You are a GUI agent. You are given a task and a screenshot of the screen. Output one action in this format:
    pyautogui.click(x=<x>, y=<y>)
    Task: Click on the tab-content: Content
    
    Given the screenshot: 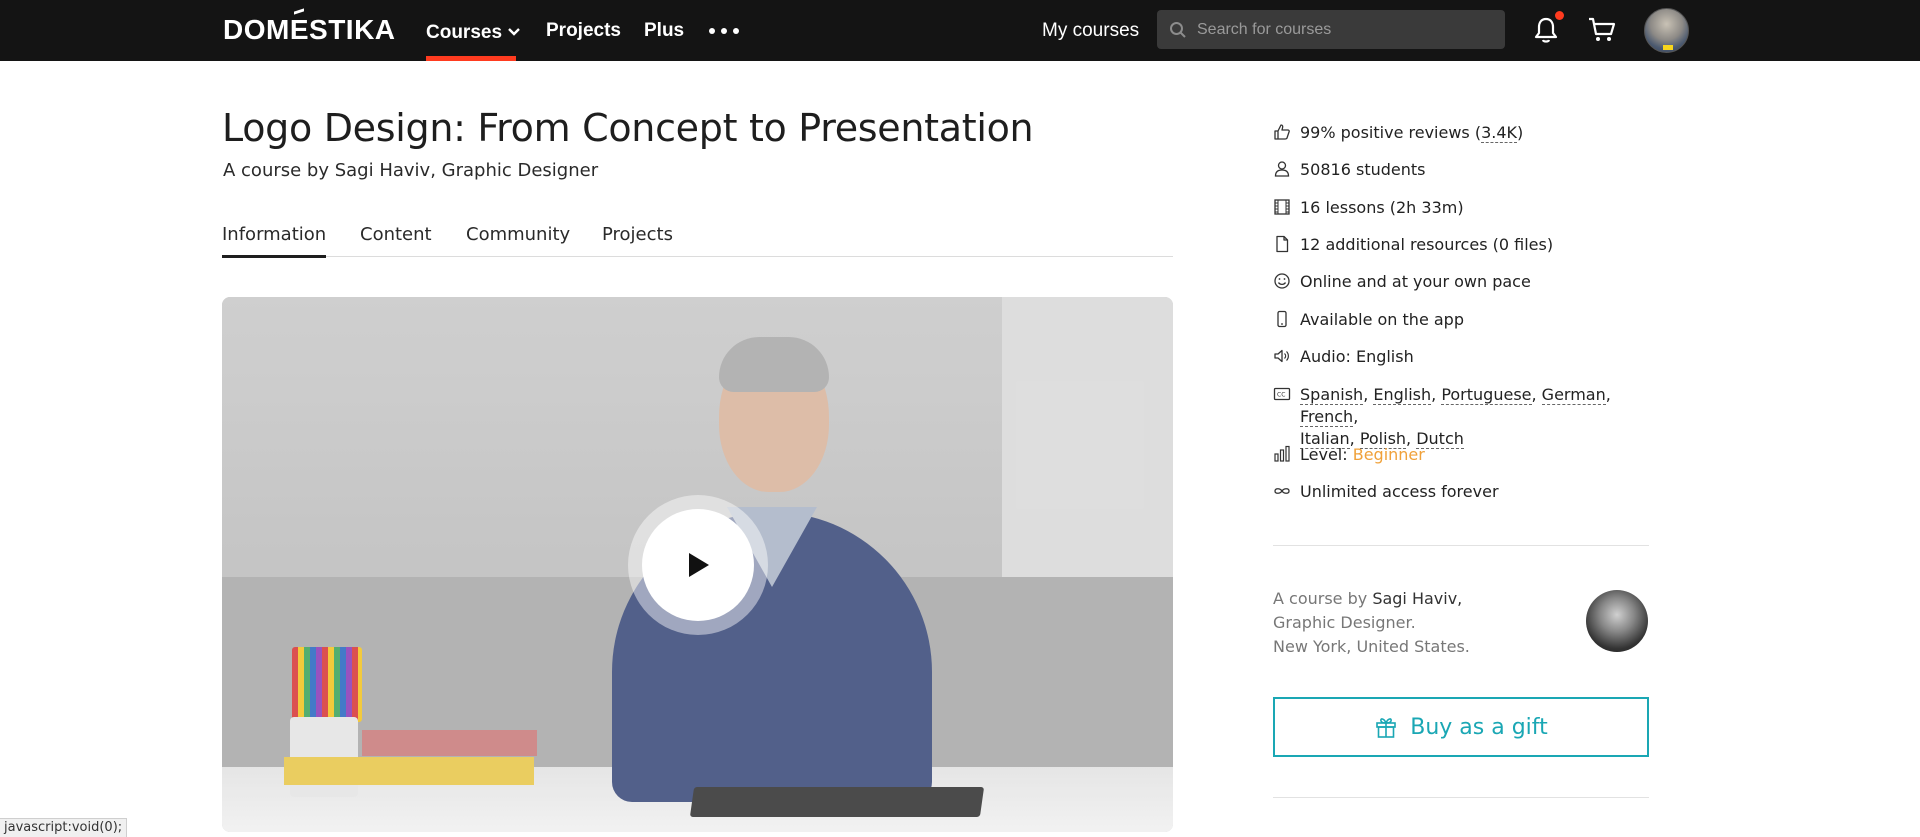 What is the action you would take?
    pyautogui.click(x=396, y=239)
    